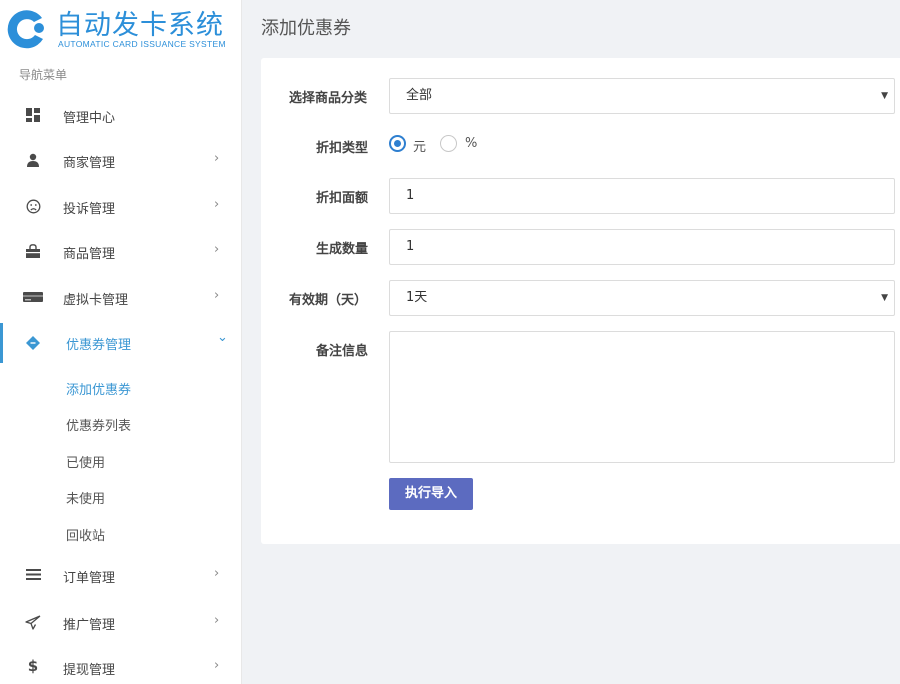 This screenshot has width=900, height=684. What do you see at coordinates (431, 494) in the screenshot?
I see `submit-import-button: 执行导入` at bounding box center [431, 494].